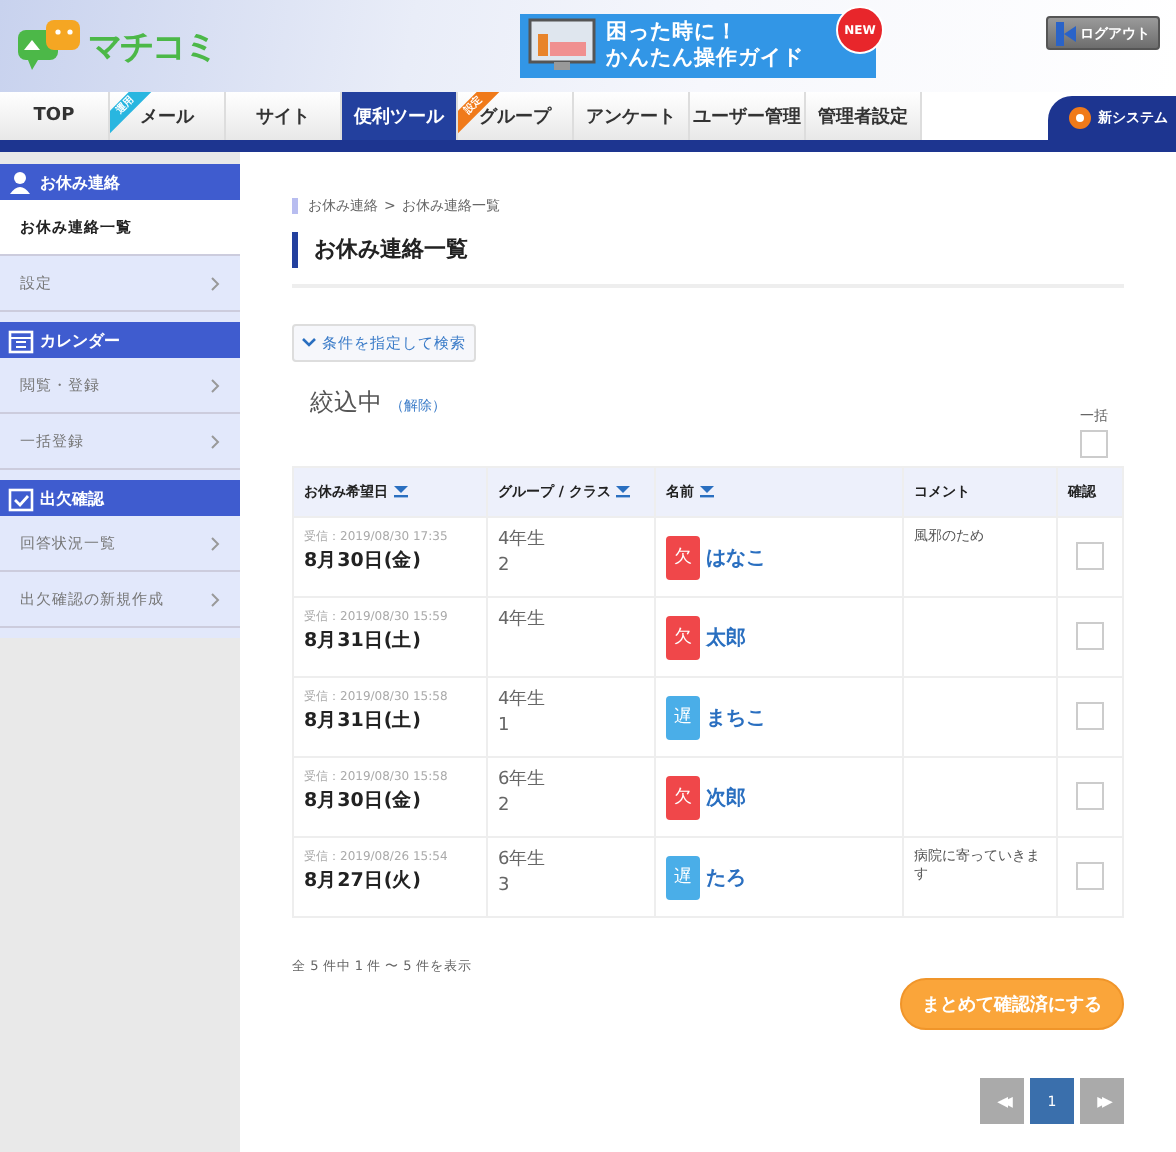  Describe the element at coordinates (284, 116) in the screenshot. I see `nav-tab: サイト` at that location.